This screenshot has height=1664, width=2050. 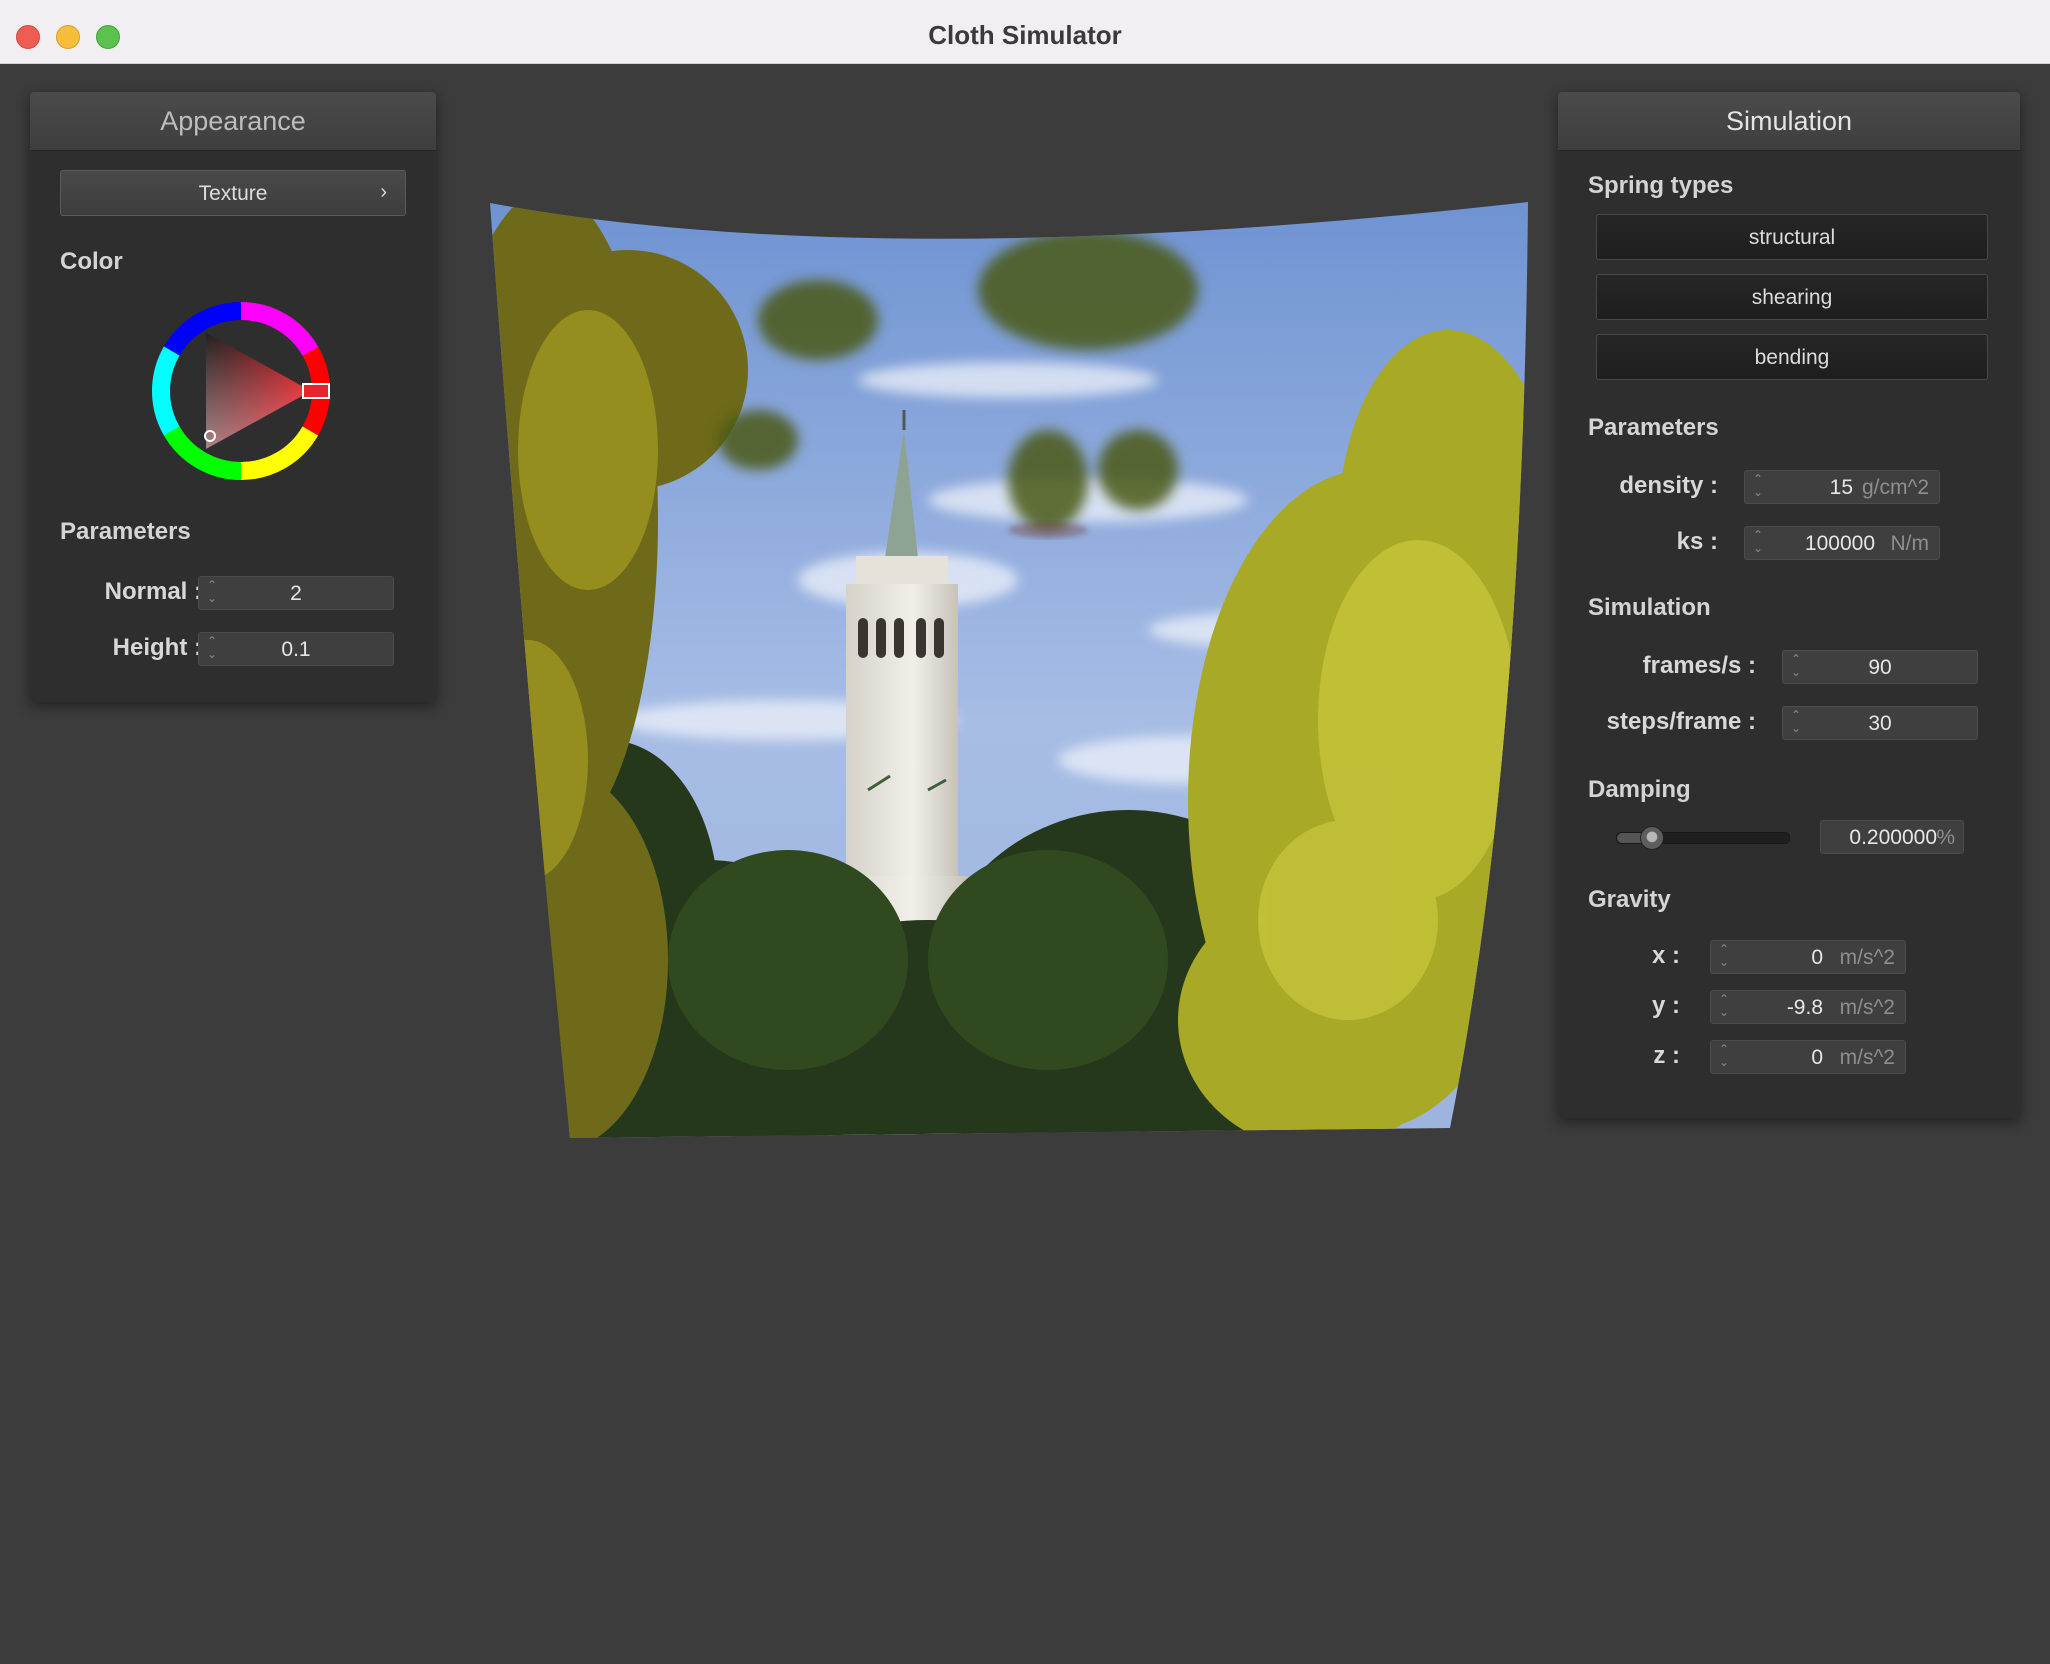 What do you see at coordinates (1681, 721) in the screenshot?
I see `steps-label: steps/frame :` at bounding box center [1681, 721].